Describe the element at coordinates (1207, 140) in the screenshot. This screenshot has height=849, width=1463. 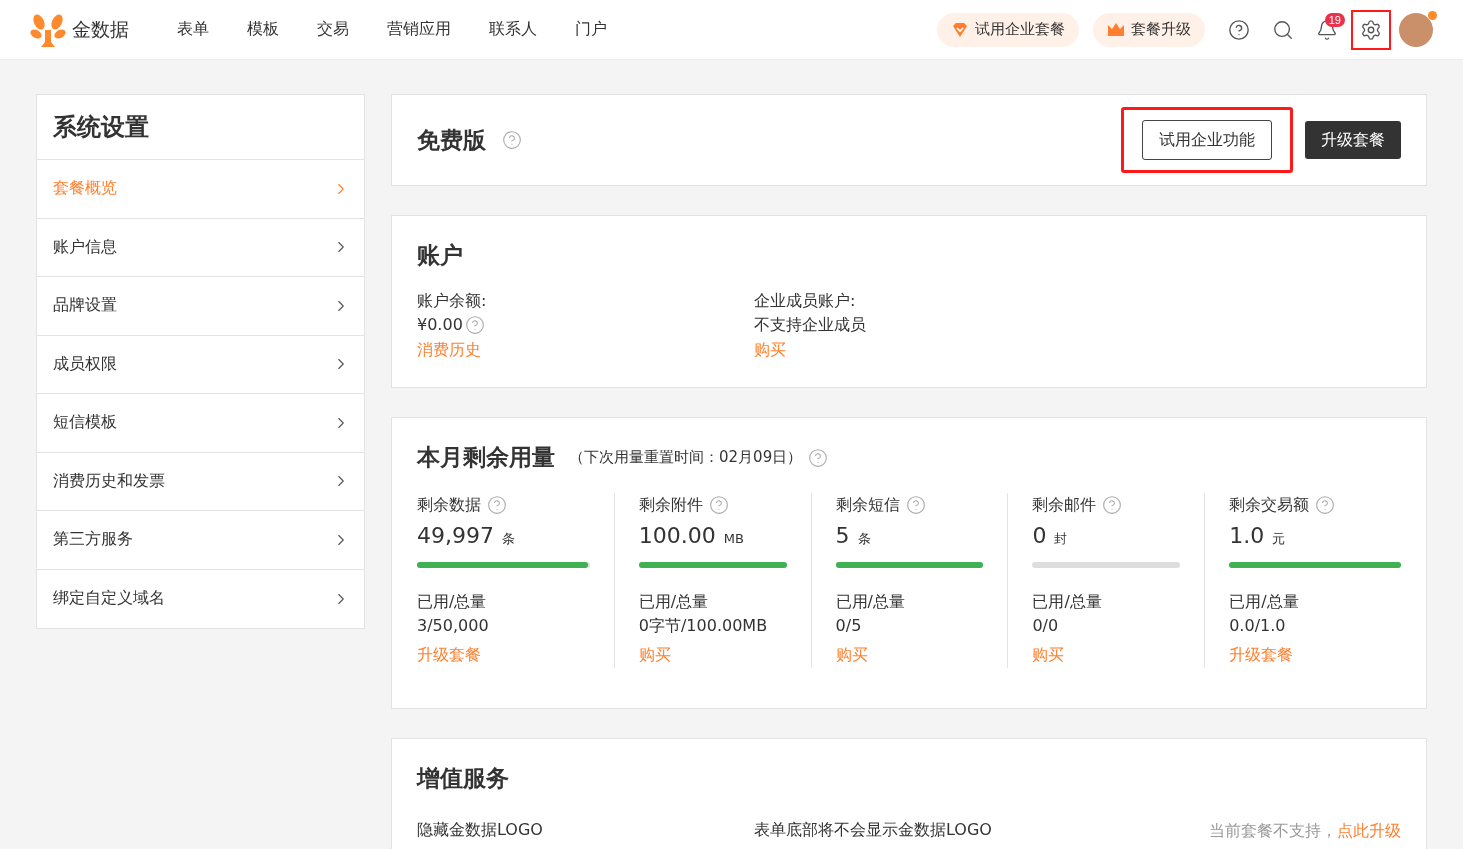
I see `trial-button: 试用企业功能` at that location.